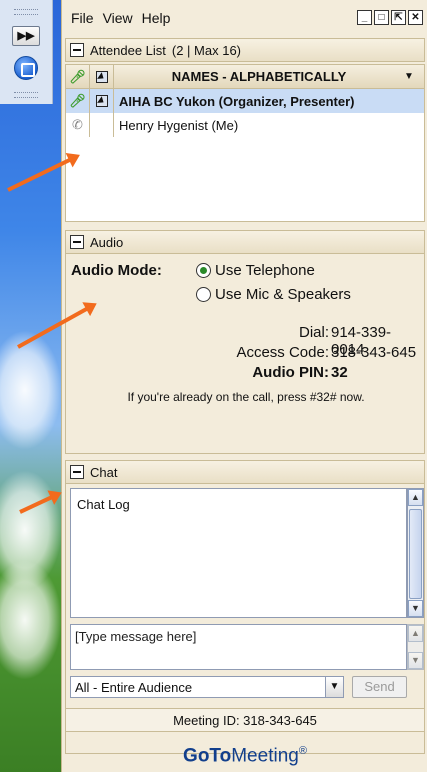 This screenshot has height=772, width=427. I want to click on send-button: Send, so click(379, 687).